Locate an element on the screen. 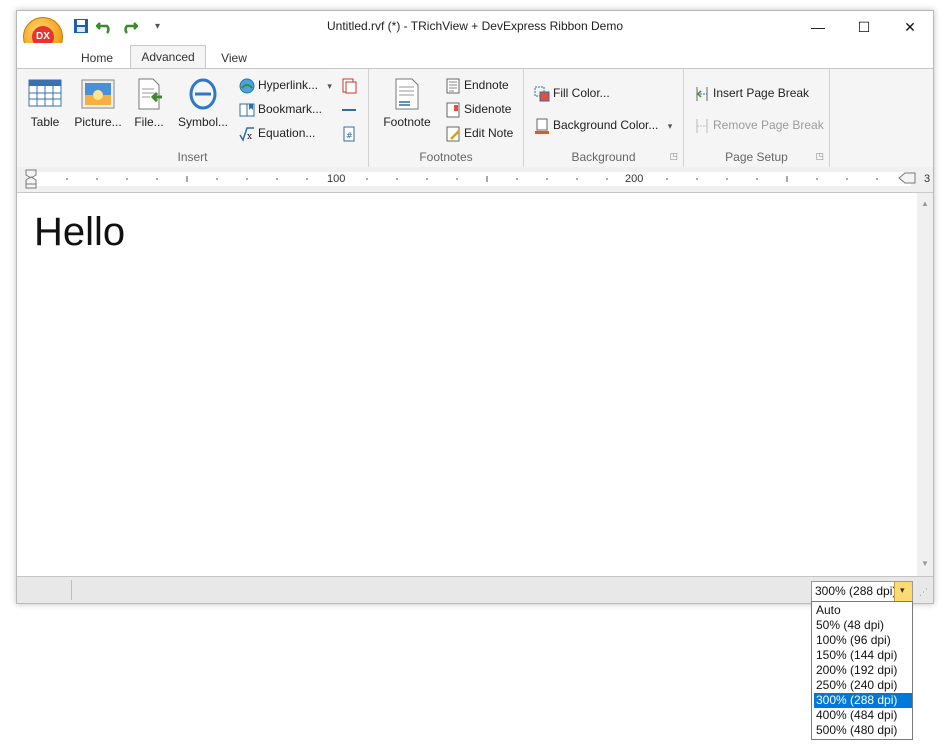  zoom-combobox: 300% (288 dpi) ▾ is located at coordinates (862, 591).